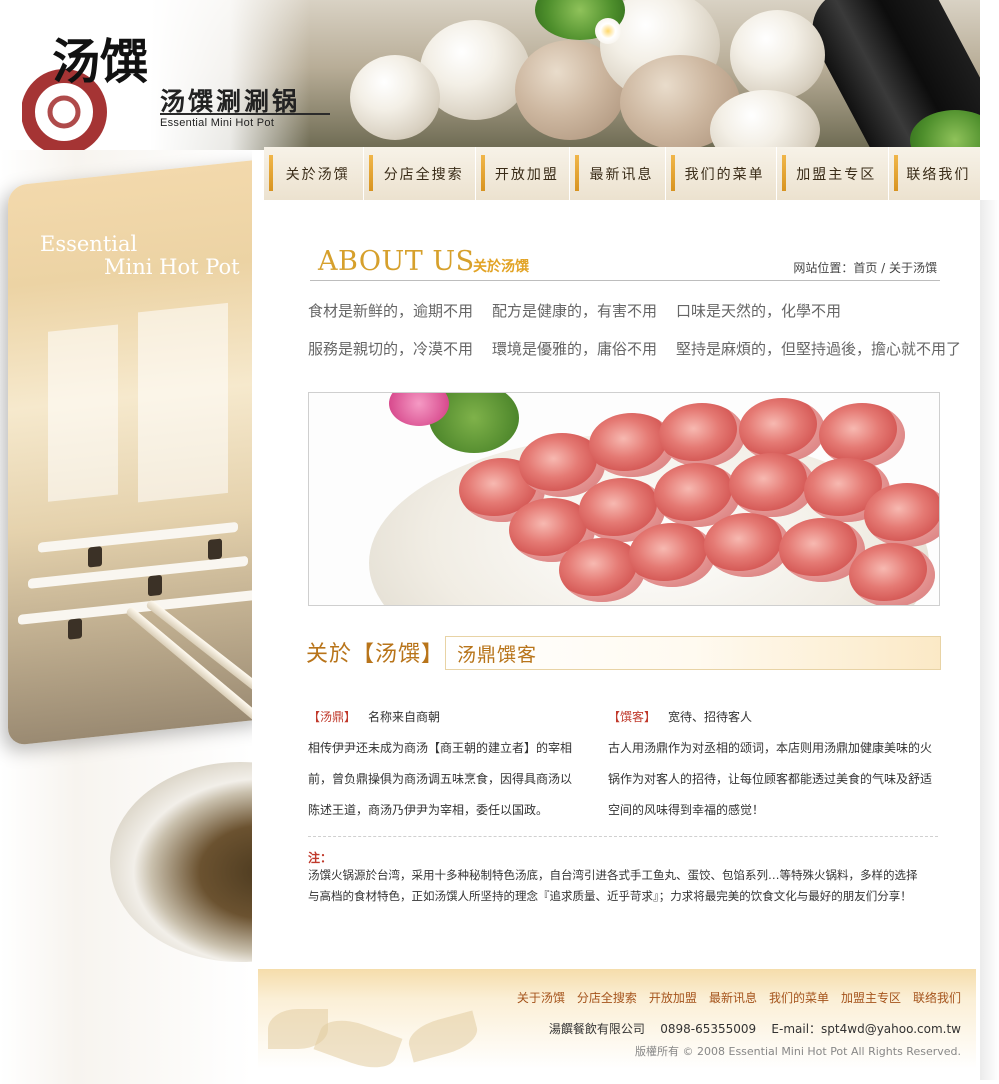 Image resolution: width=999 pixels, height=1084 pixels. What do you see at coordinates (796, 1029) in the screenshot?
I see `email-label: E-mail：` at bounding box center [796, 1029].